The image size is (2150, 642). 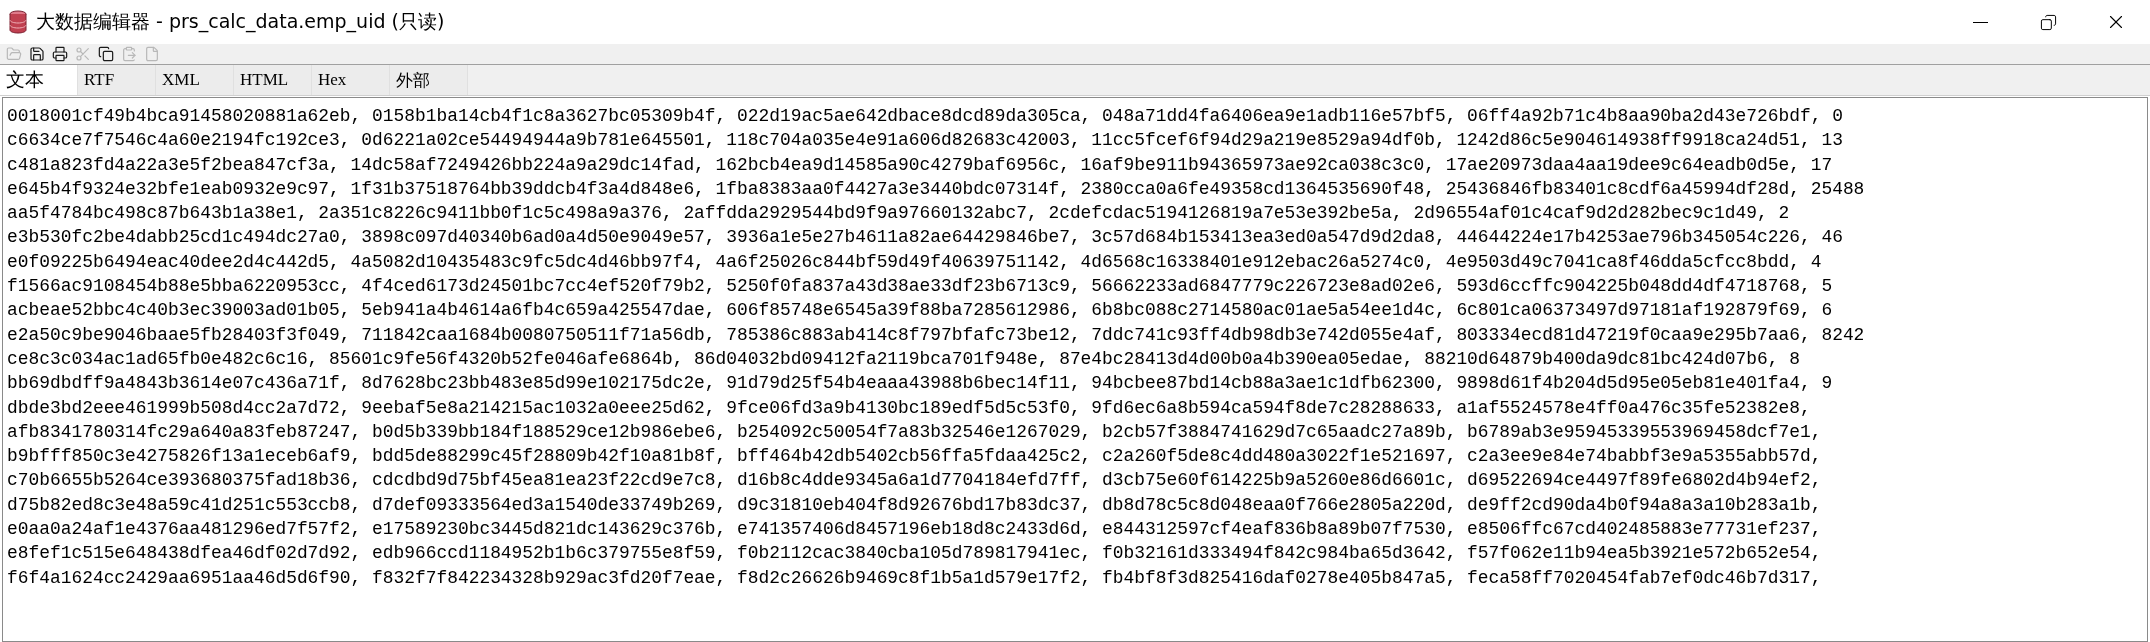 I want to click on text-line: e0aa0a24af1e4376aa481296ed7f57f2, e17589230bc3445d821dc143629c376b, e741357406d8457196eb18d8c2433d6d, e844312597cf4eaf836b8a89b07f7530, e8506ffc67cd402485883e77731ef237,, so click(x=914, y=530).